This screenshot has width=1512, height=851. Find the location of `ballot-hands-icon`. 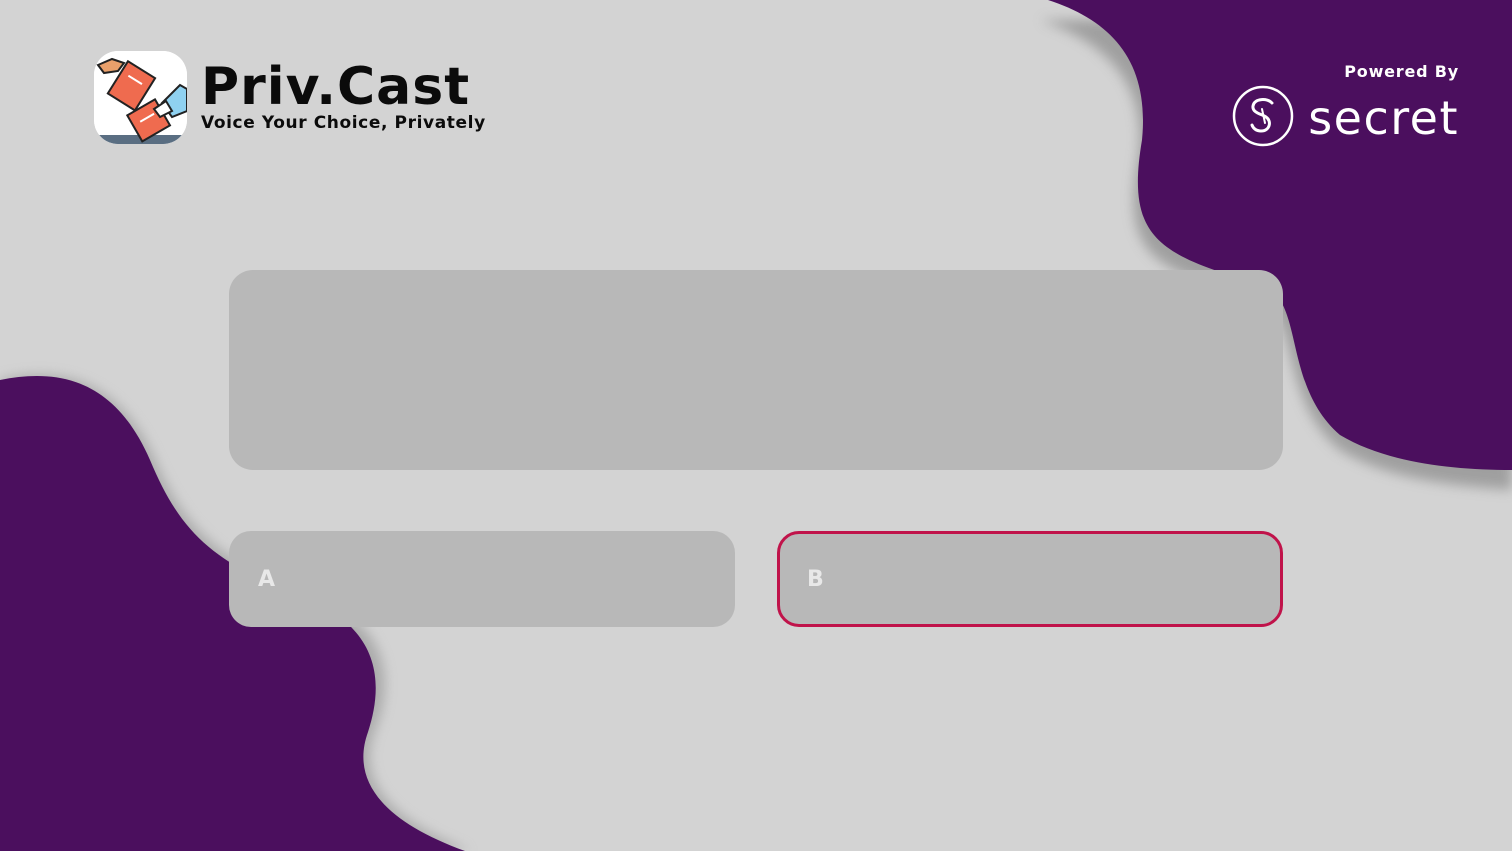

ballot-hands-icon is located at coordinates (140, 97).